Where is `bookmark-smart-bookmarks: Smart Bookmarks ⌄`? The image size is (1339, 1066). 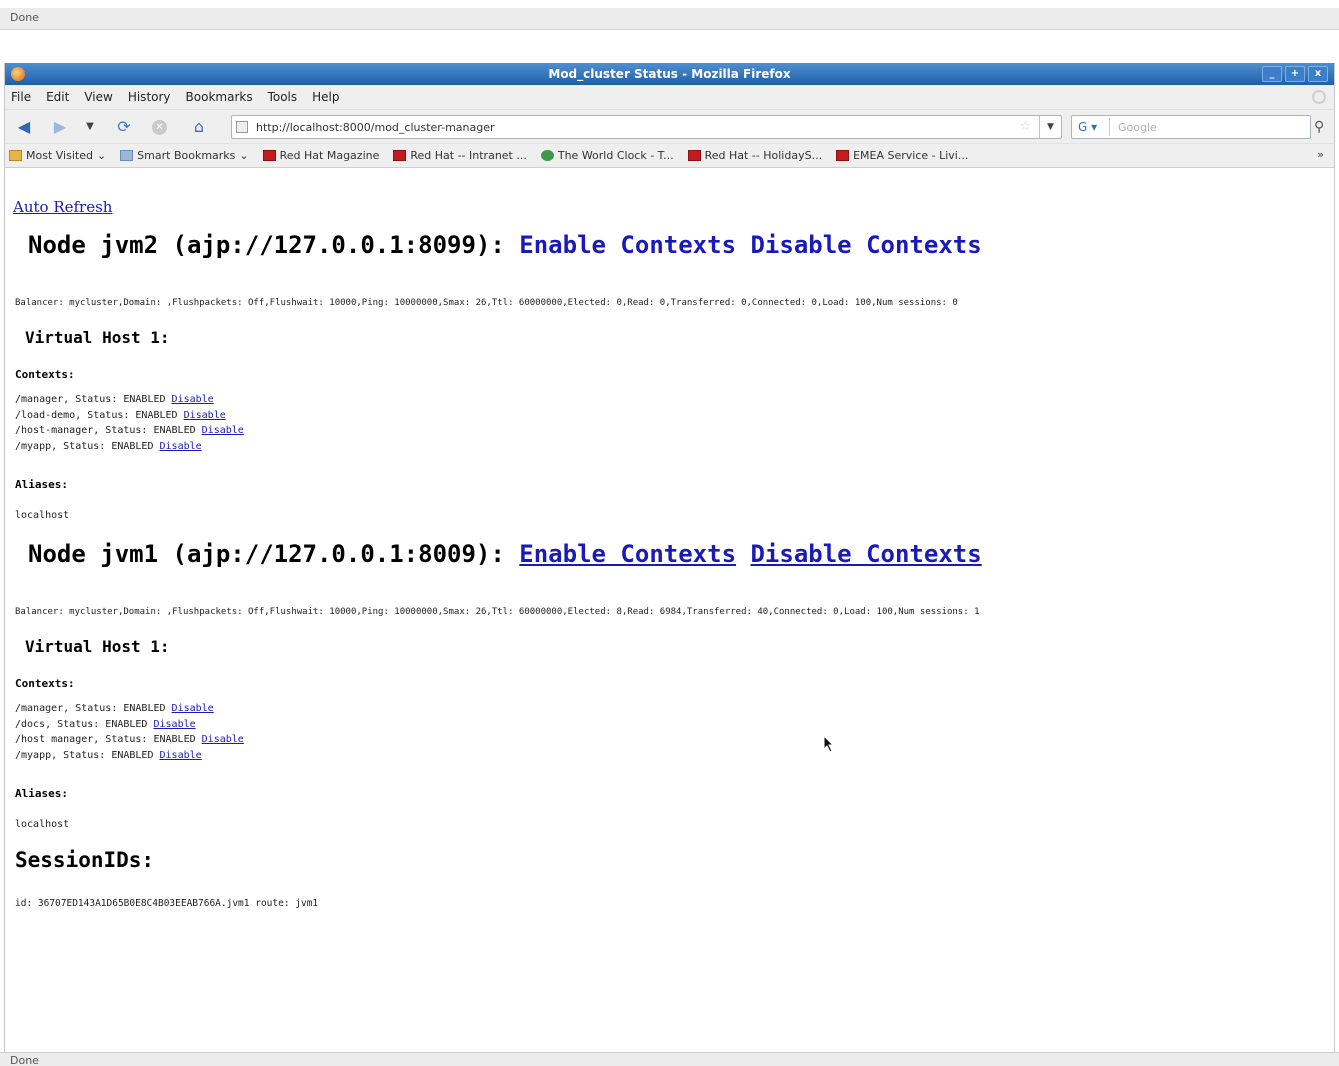 bookmark-smart-bookmarks: Smart Bookmarks ⌄ is located at coordinates (184, 155).